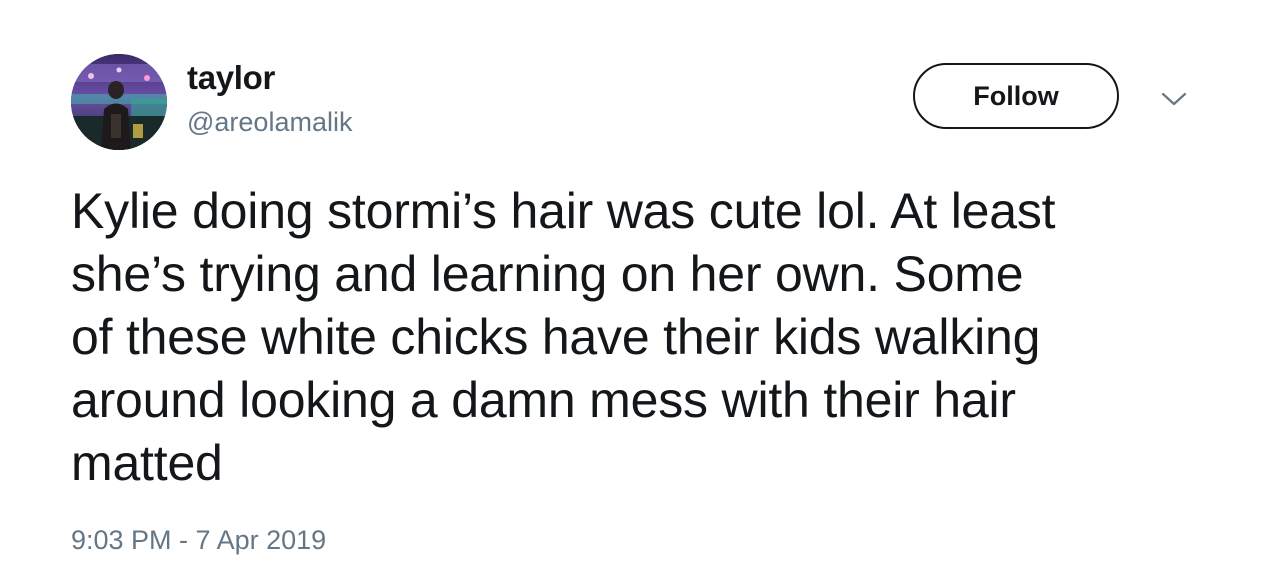 This screenshot has height=580, width=1267. I want to click on author-avatar, so click(119, 102).